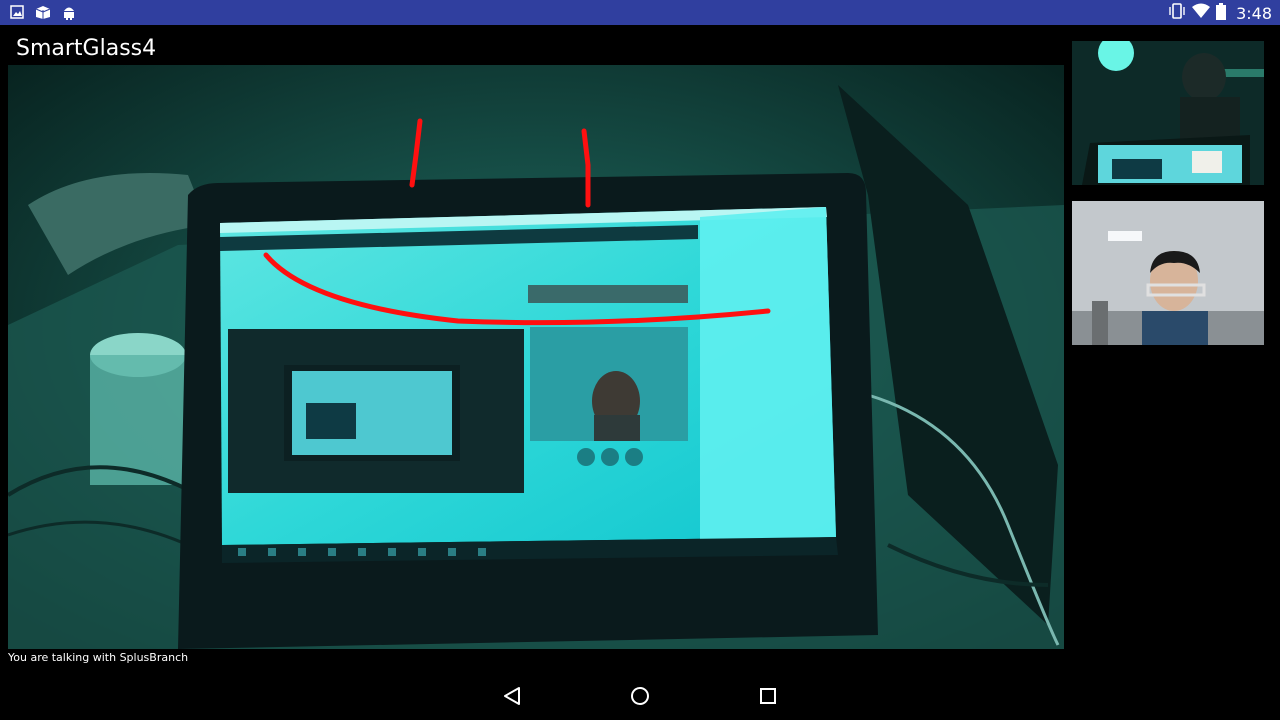  I want to click on navigation-bar, so click(640, 696).